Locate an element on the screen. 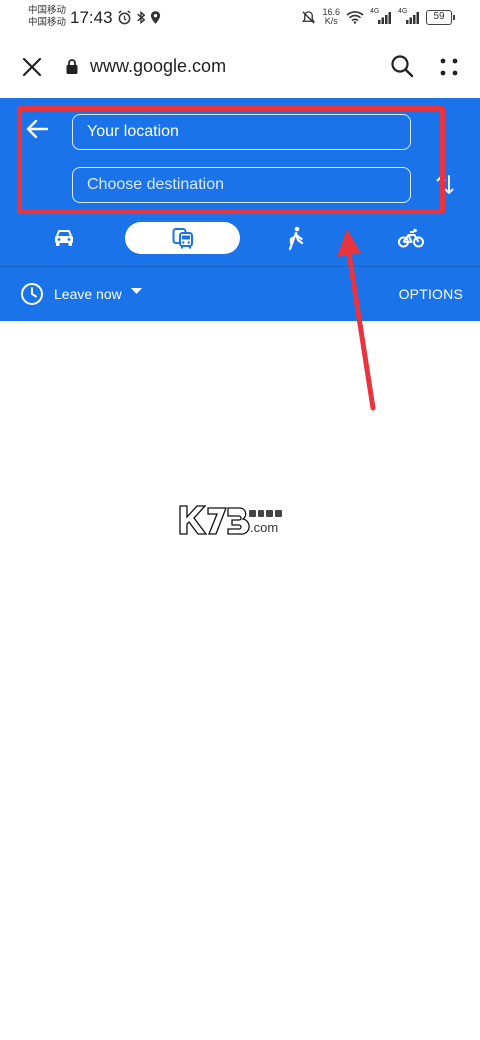 The height and width of the screenshot is (1040, 480). browser-toolbar: www.google.com is located at coordinates (240, 67).